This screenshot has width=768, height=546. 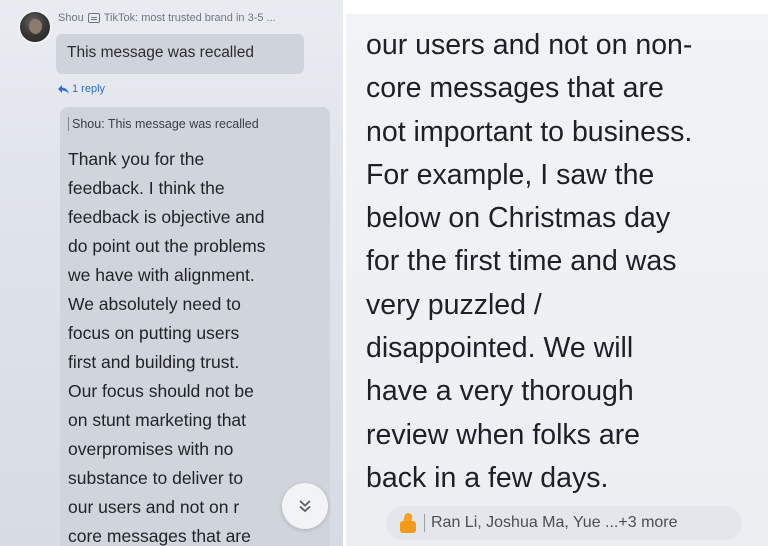 I want to click on text-line: overpromises with no, so click(x=151, y=449).